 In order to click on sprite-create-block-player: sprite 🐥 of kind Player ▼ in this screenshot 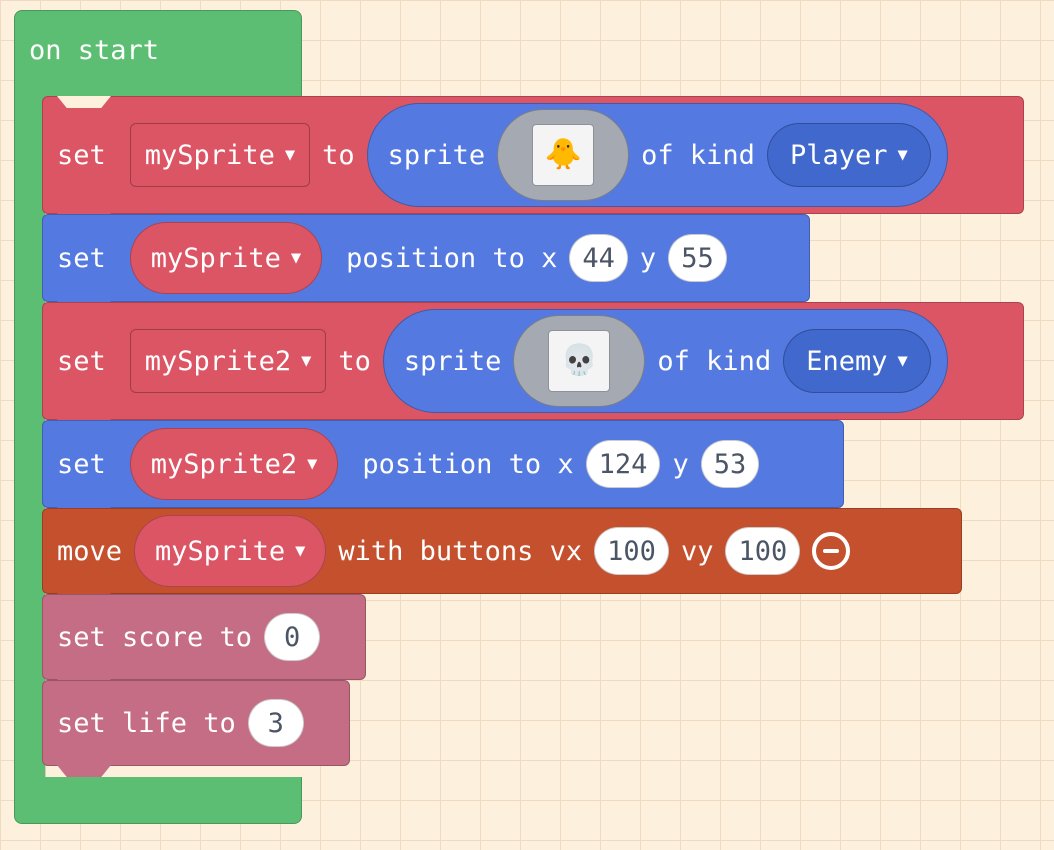, I will do `click(657, 155)`.